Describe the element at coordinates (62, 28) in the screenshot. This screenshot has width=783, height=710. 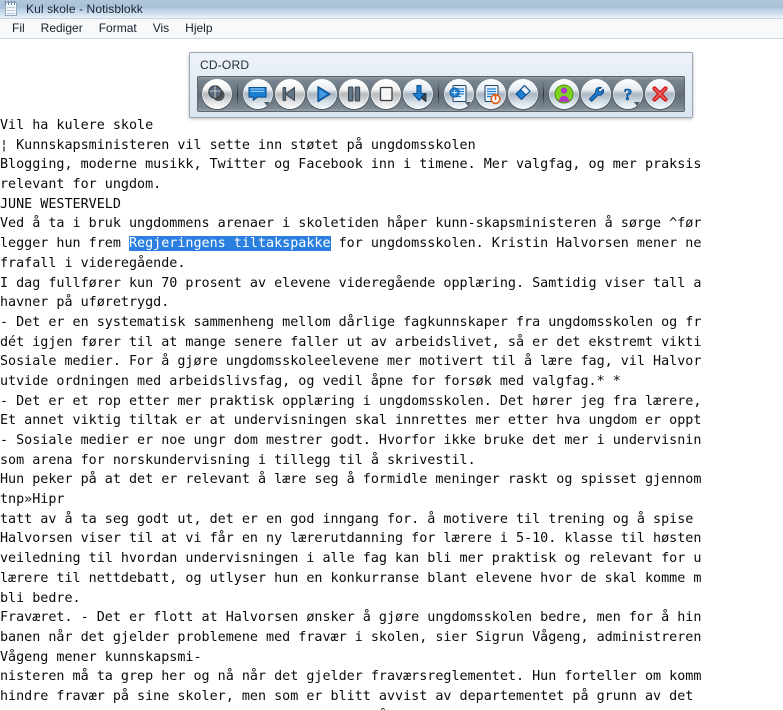
I see `menu-rediger: Rediger` at that location.